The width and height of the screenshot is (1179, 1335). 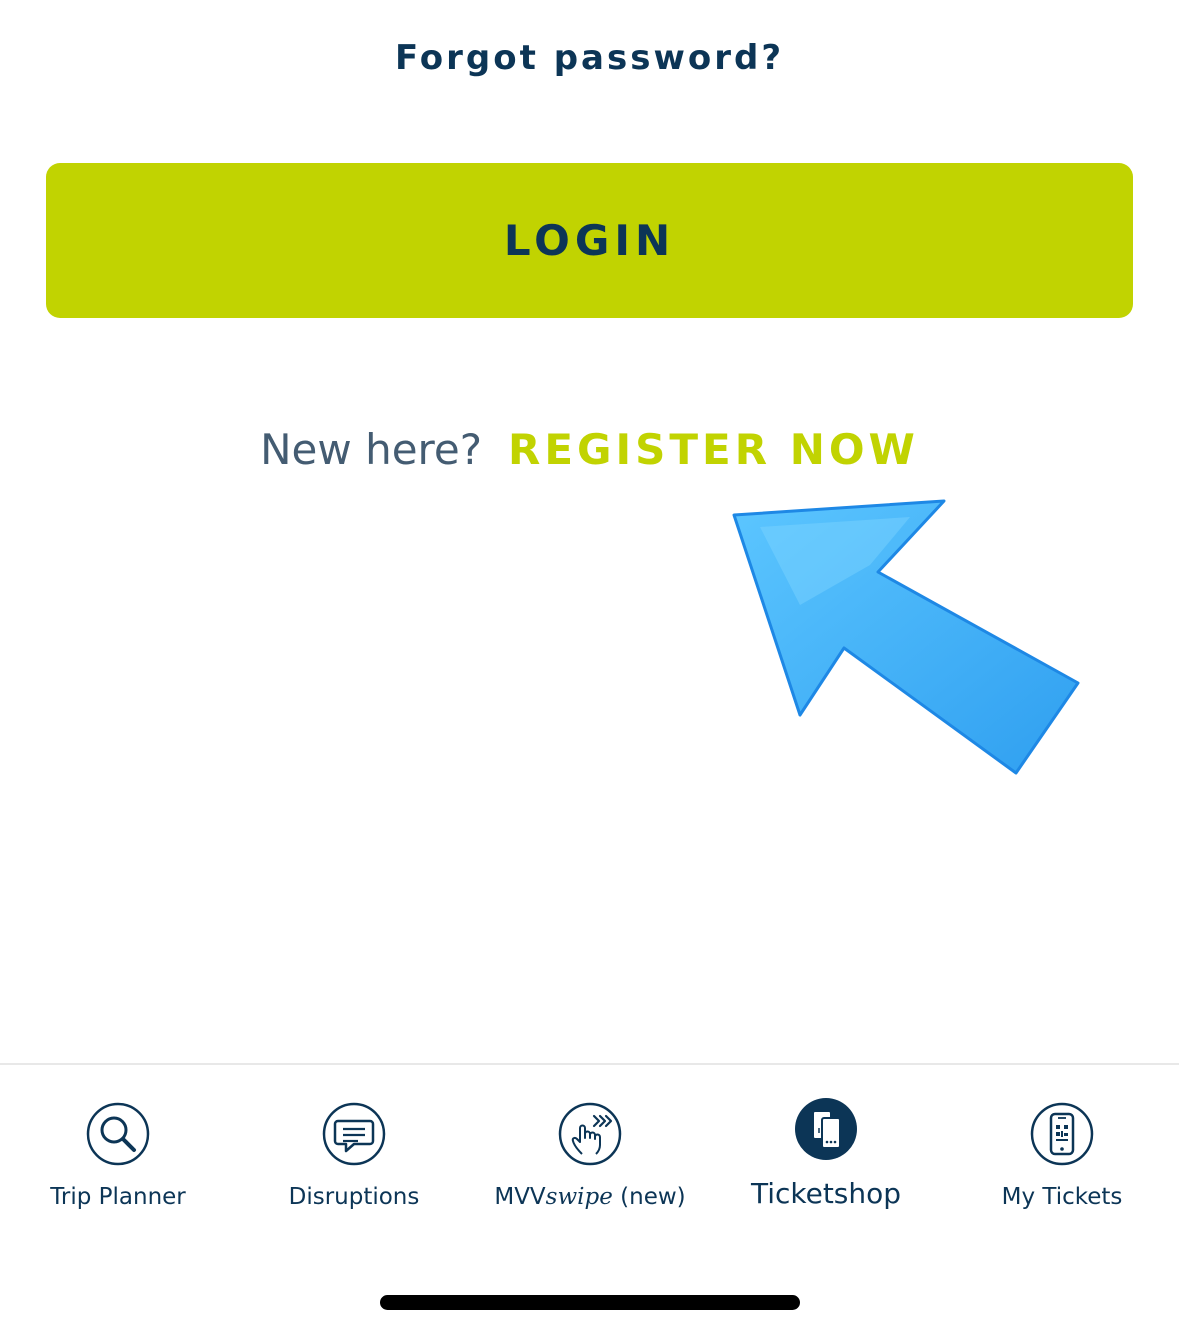 I want to click on register-row: New here? REGISTER NOW, so click(x=589, y=449).